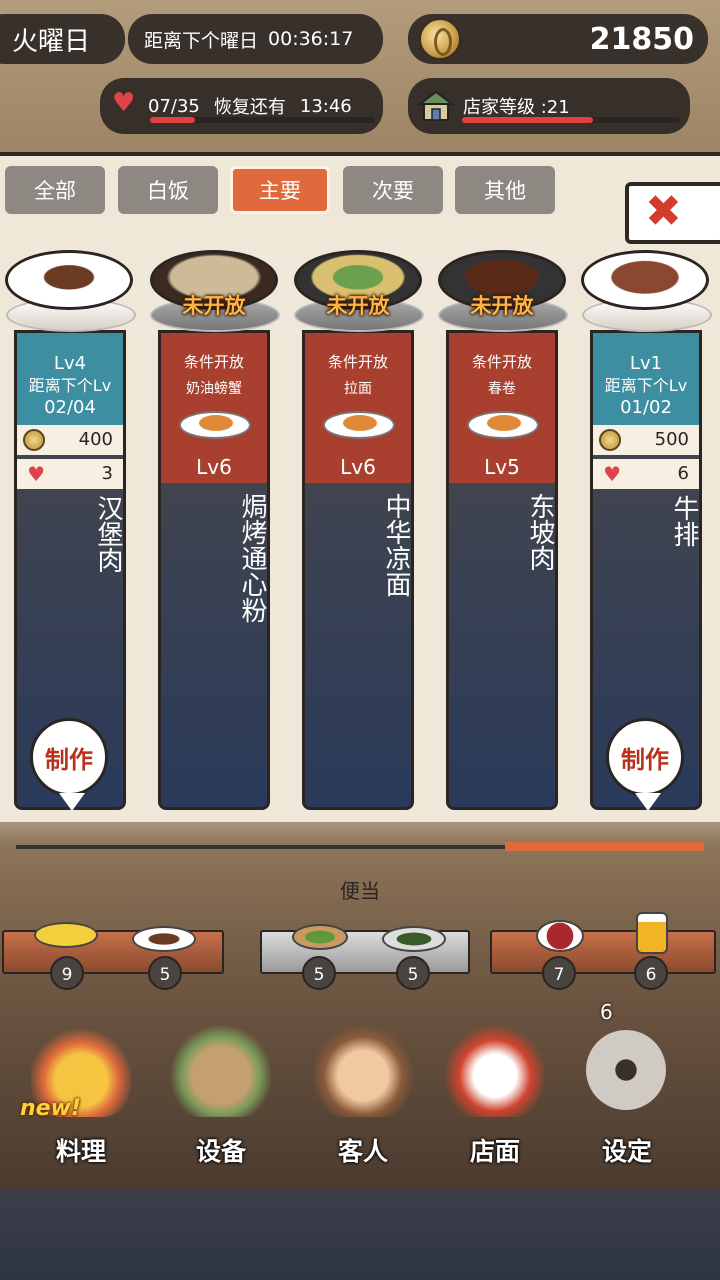 The height and width of the screenshot is (1280, 720). Describe the element at coordinates (358, 570) in the screenshot. I see `dish-card-cold-noodles: 条件开放 拉面 Lv6 中华凉面` at that location.